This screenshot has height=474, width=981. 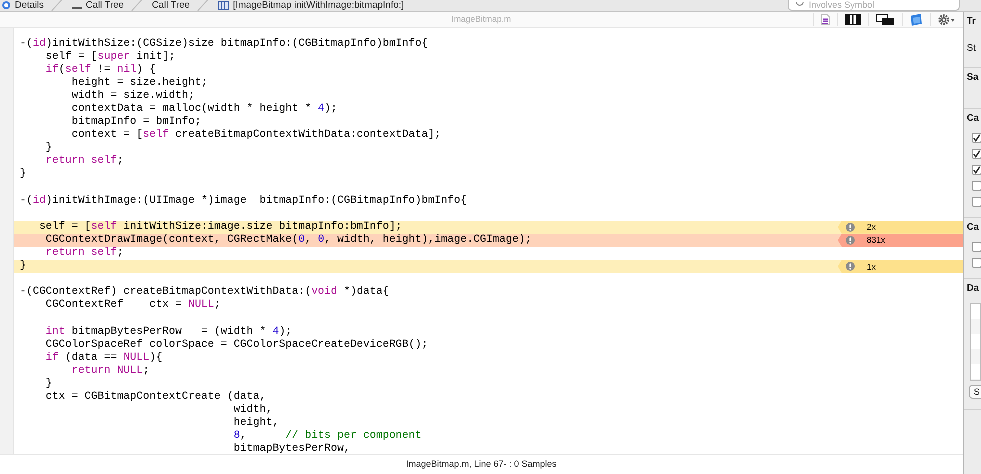 I want to click on setting-label: St, so click(x=971, y=49).